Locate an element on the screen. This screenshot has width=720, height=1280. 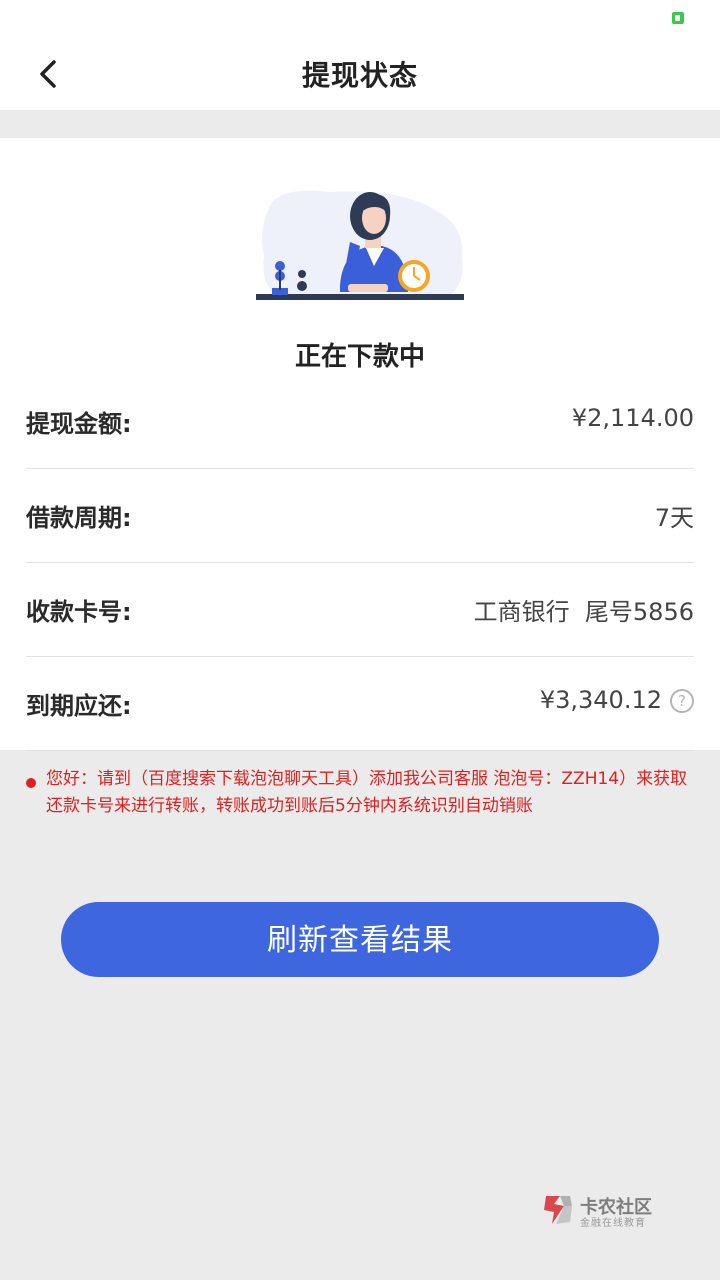
detail-row-due: 到期应还: ¥3,340.12? is located at coordinates (360, 703).